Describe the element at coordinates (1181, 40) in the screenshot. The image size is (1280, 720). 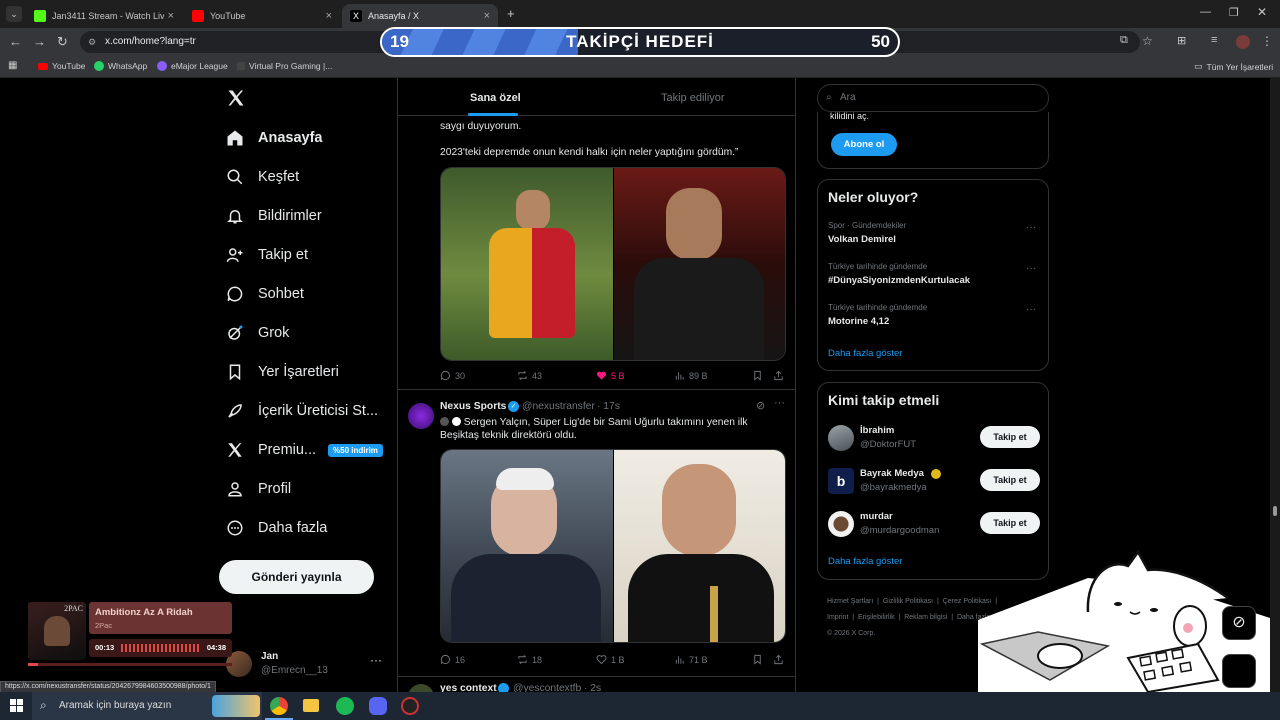
I see `extensions-icon: ⊞` at that location.